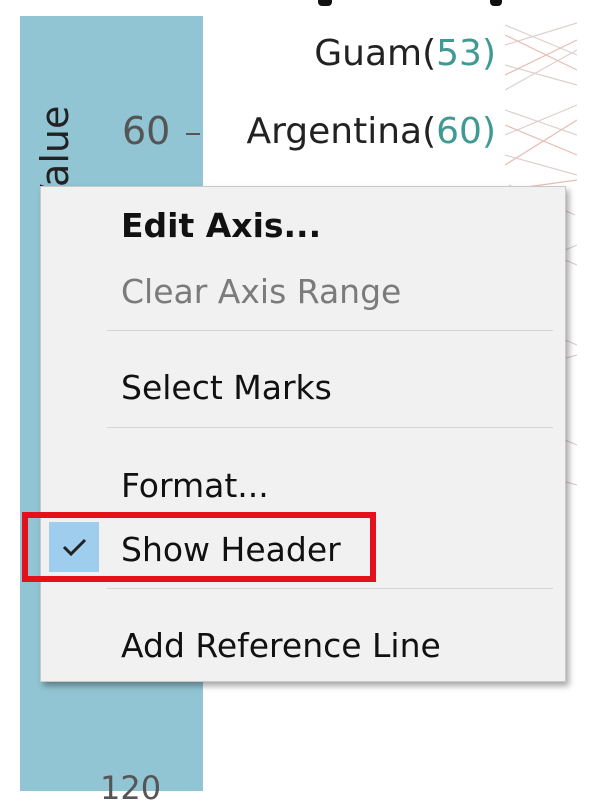 The image size is (615, 805). I want to click on menu-item-clear-axis-range: Clear Axis Range, so click(261, 291).